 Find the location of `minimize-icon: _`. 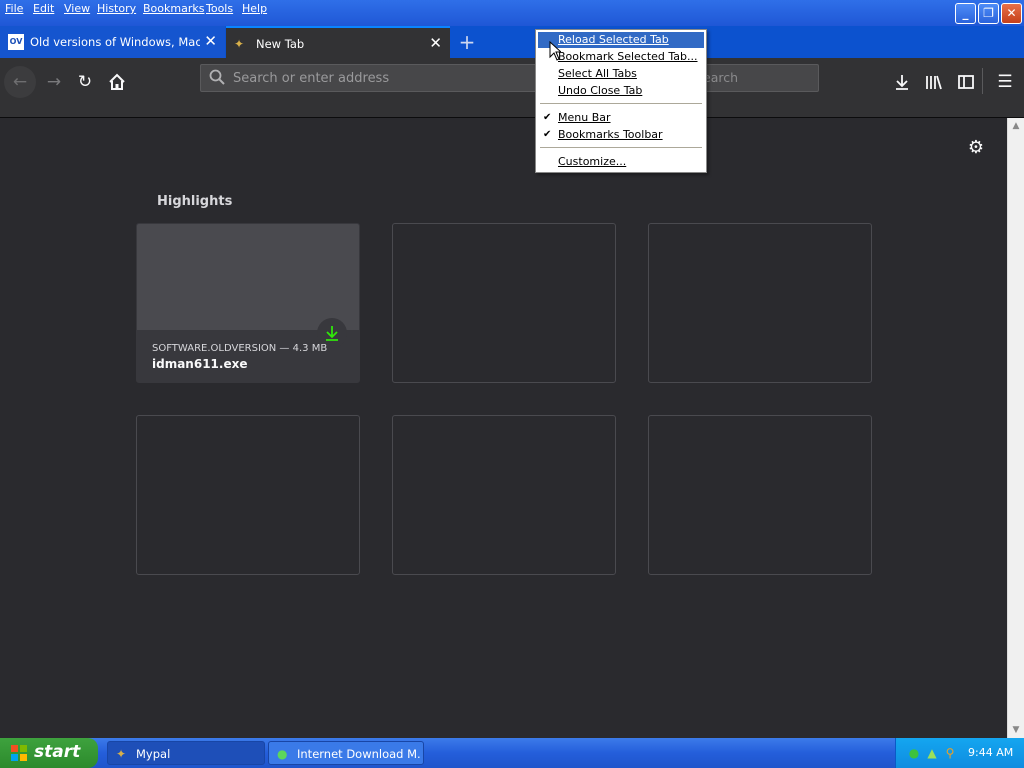

minimize-icon: _ is located at coordinates (965, 13).